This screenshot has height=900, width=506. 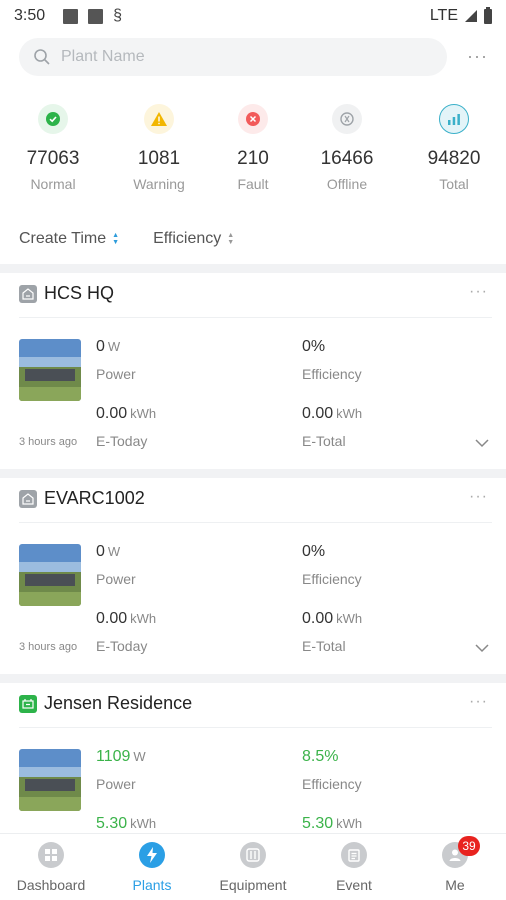 What do you see at coordinates (53, 119) in the screenshot?
I see `check-icon` at bounding box center [53, 119].